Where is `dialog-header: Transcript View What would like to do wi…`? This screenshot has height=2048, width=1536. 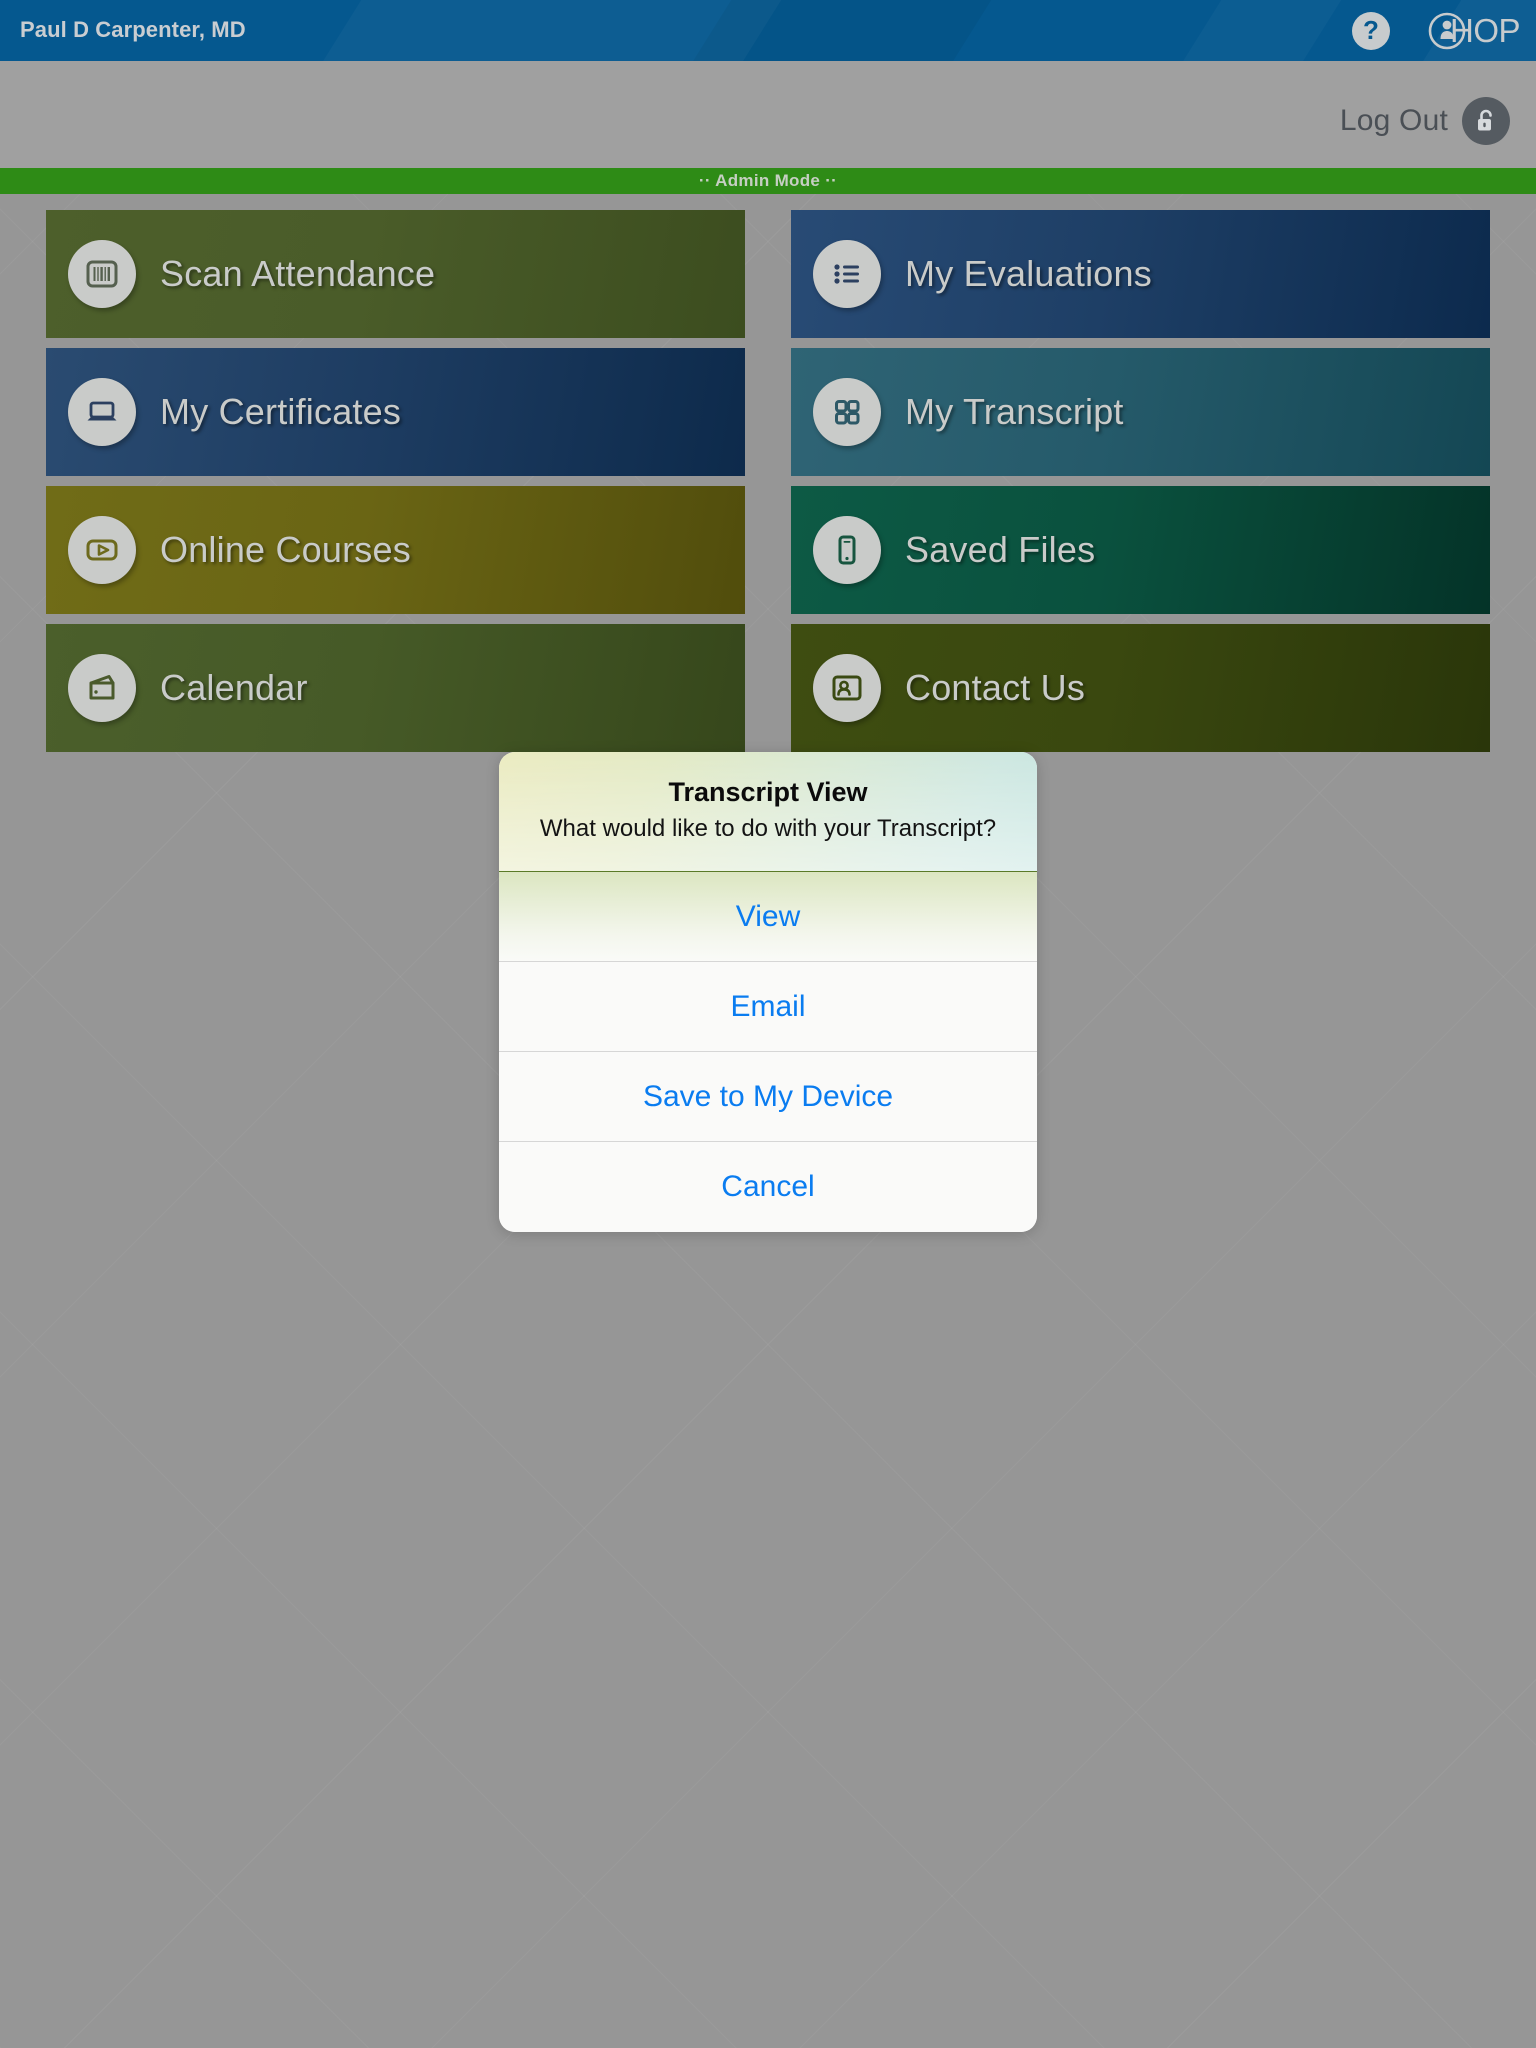 dialog-header: Transcript View What would like to do wi… is located at coordinates (768, 812).